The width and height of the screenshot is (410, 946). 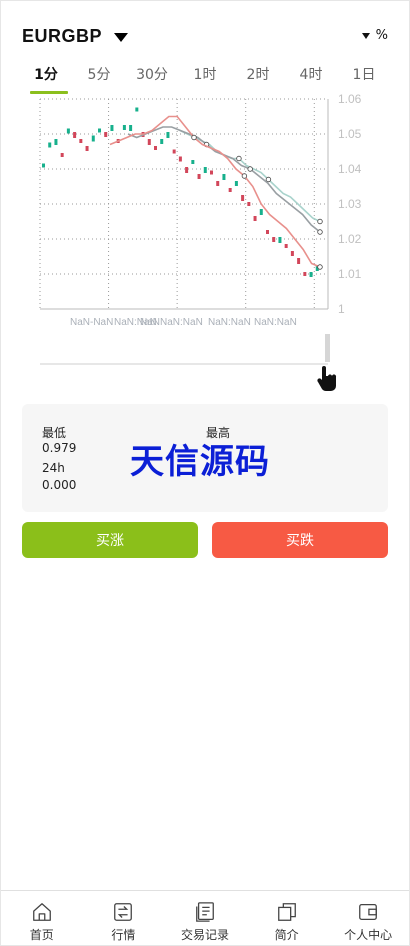 I want to click on slider-handle, so click(x=327, y=348).